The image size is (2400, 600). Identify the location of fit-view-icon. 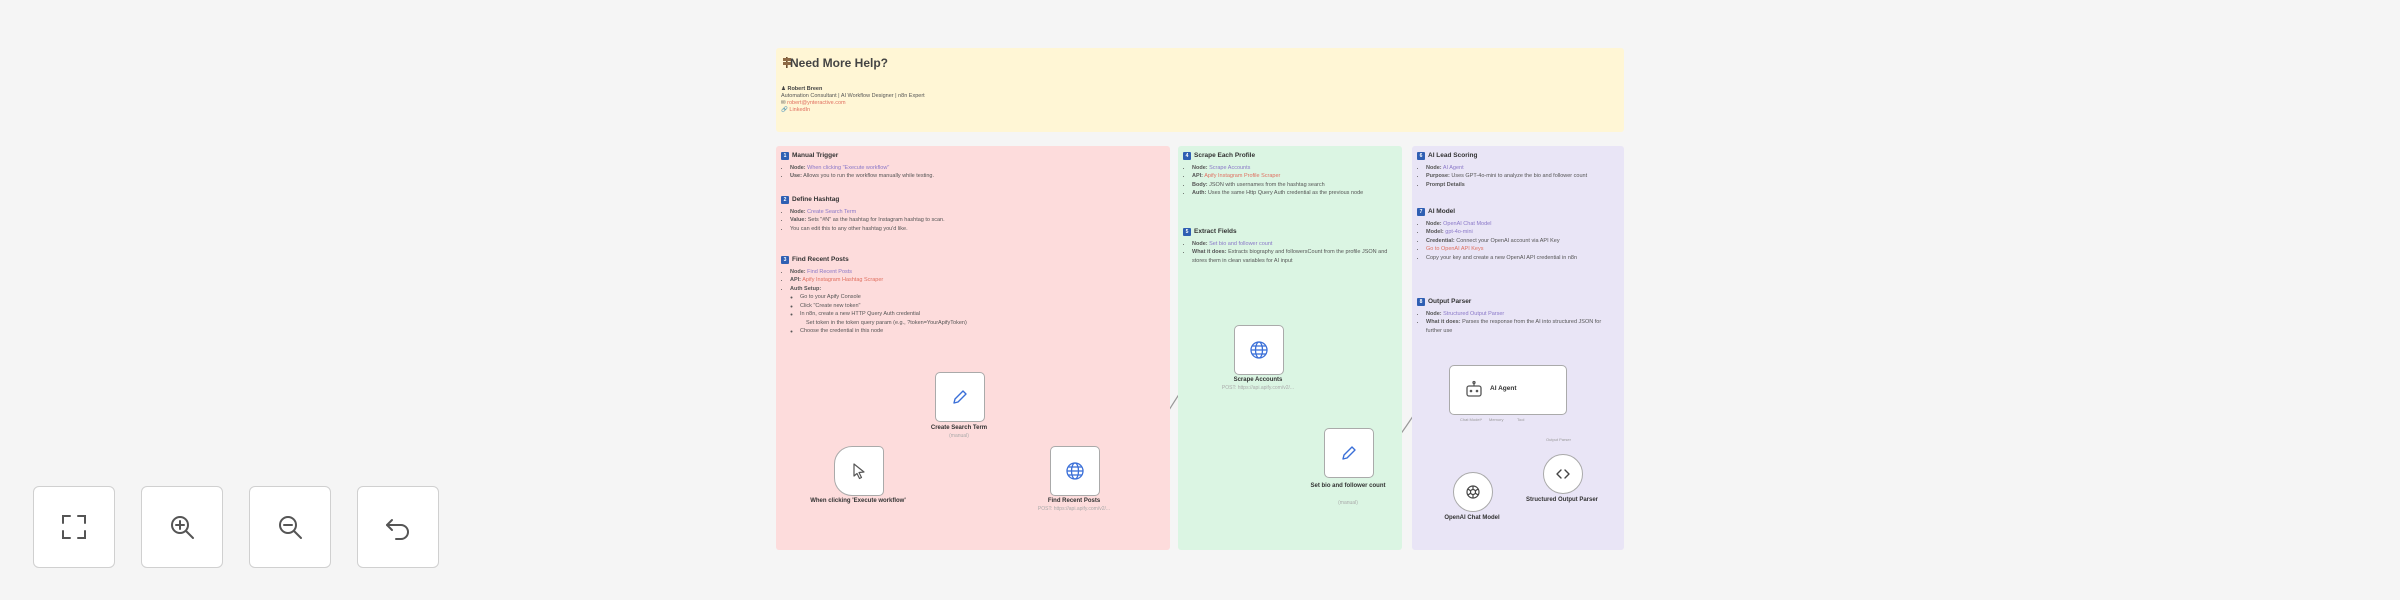
(74, 527).